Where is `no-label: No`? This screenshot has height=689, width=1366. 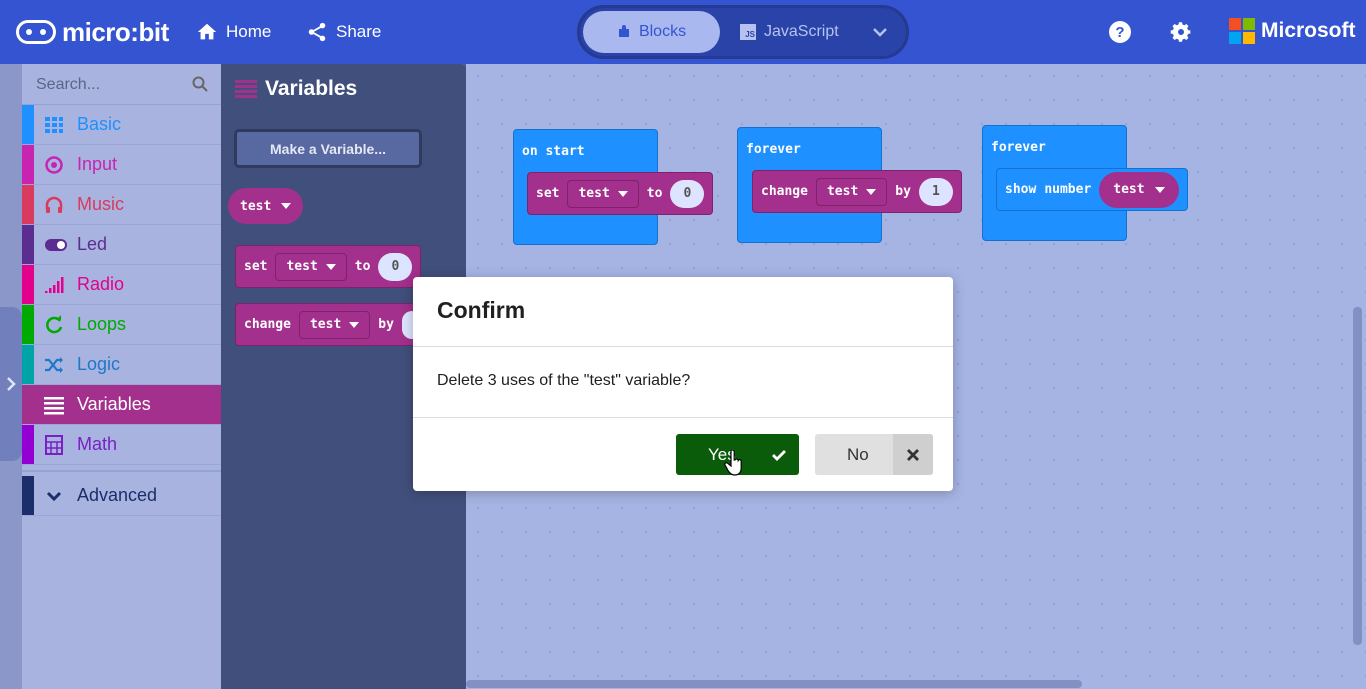
no-label: No is located at coordinates (858, 454).